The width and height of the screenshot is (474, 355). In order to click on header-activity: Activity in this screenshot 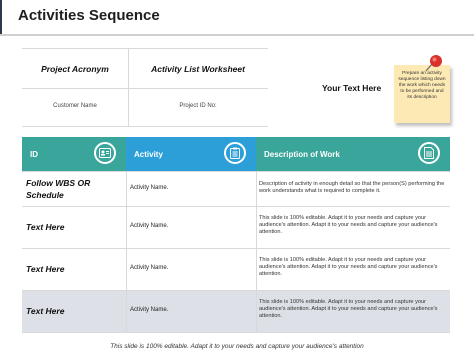, I will do `click(191, 154)`.